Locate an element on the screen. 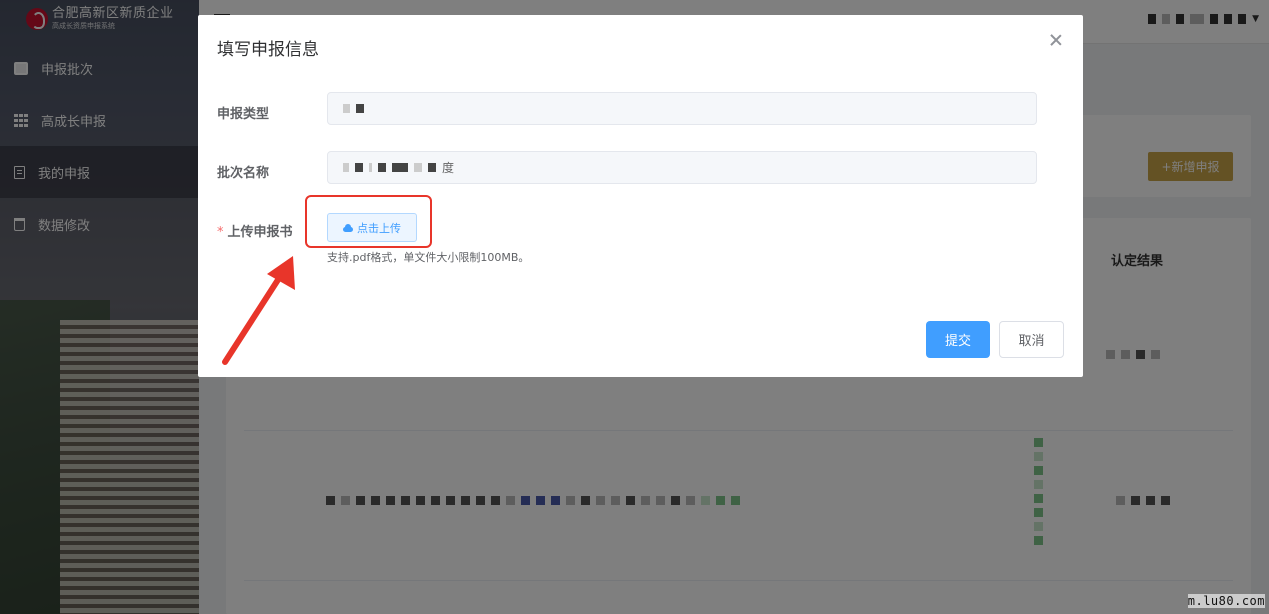  close-icon is located at coordinates (1056, 40).